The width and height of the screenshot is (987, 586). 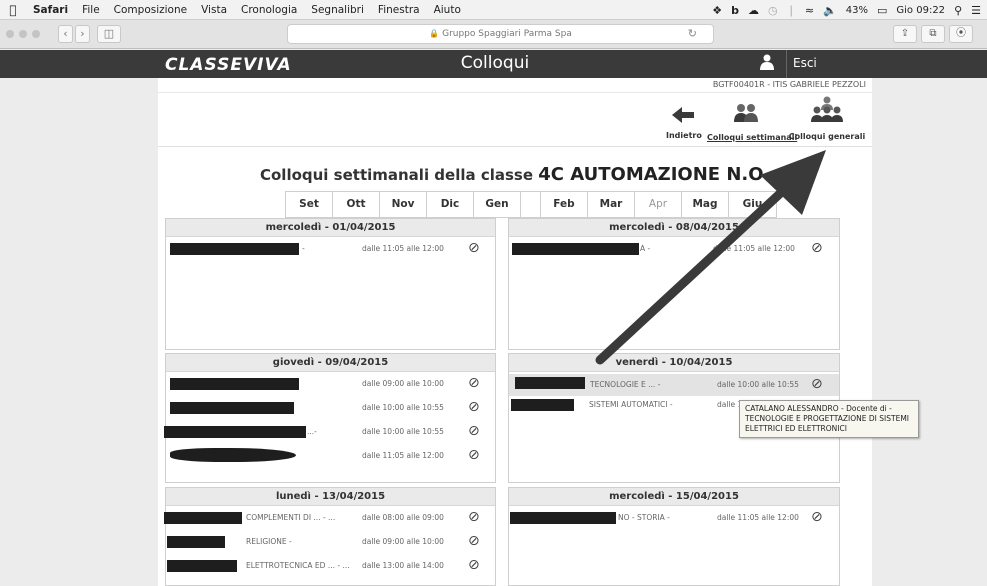 I want to click on share-icon: ⇪, so click(x=905, y=33).